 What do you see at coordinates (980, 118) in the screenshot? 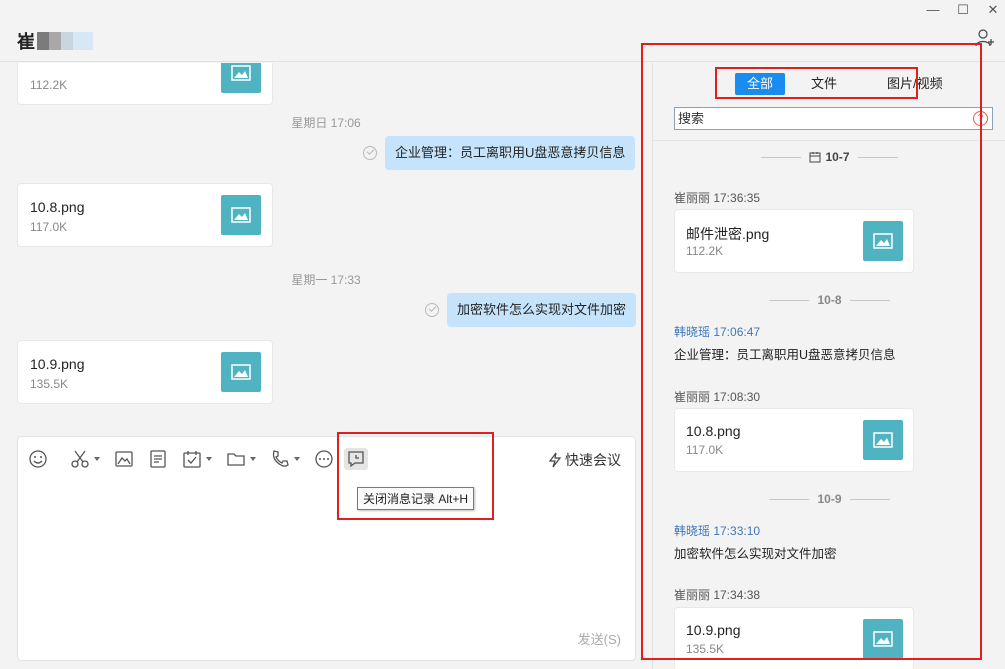
I see `info-icon: ?` at bounding box center [980, 118].